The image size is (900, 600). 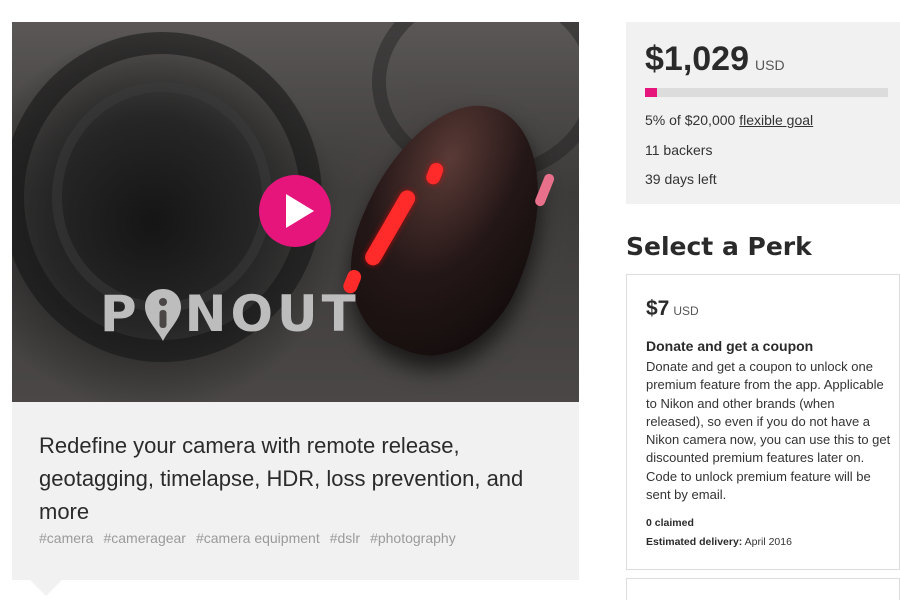 I want to click on perk-title: Donate and get a coupon, so click(x=730, y=346).